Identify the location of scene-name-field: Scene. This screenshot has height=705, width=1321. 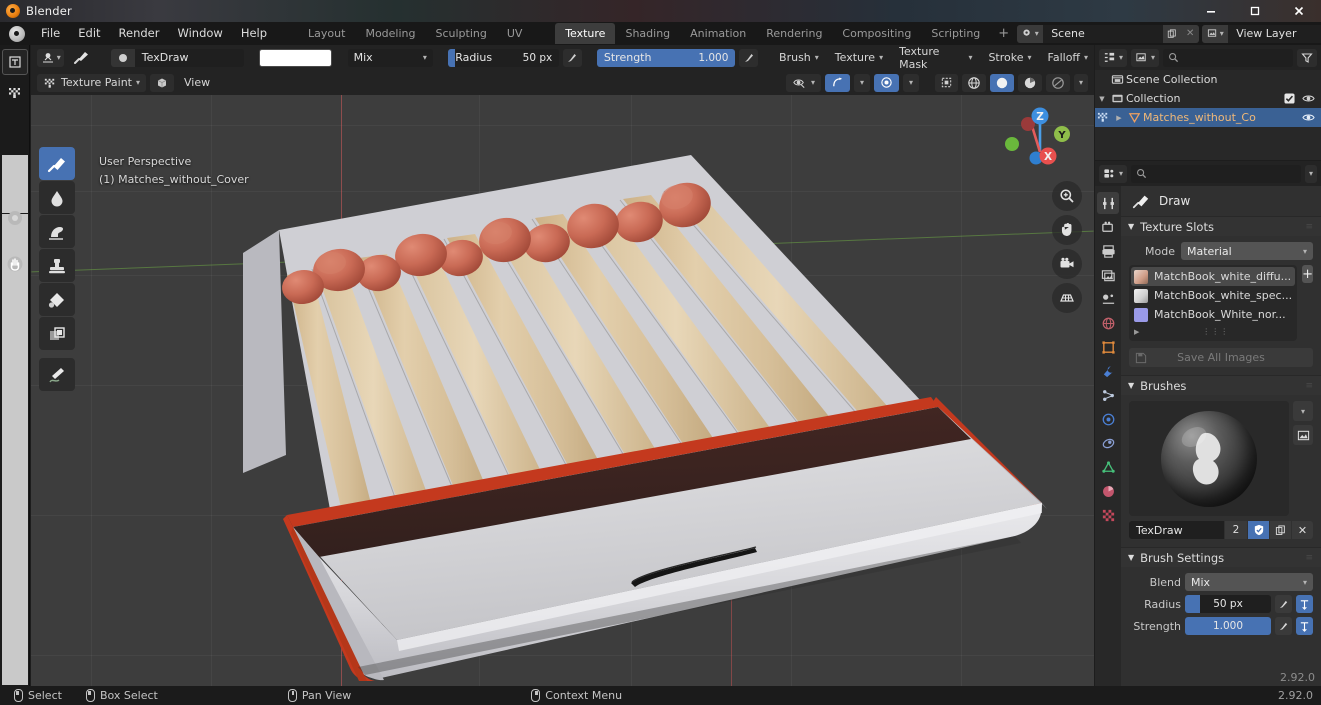
(1103, 33).